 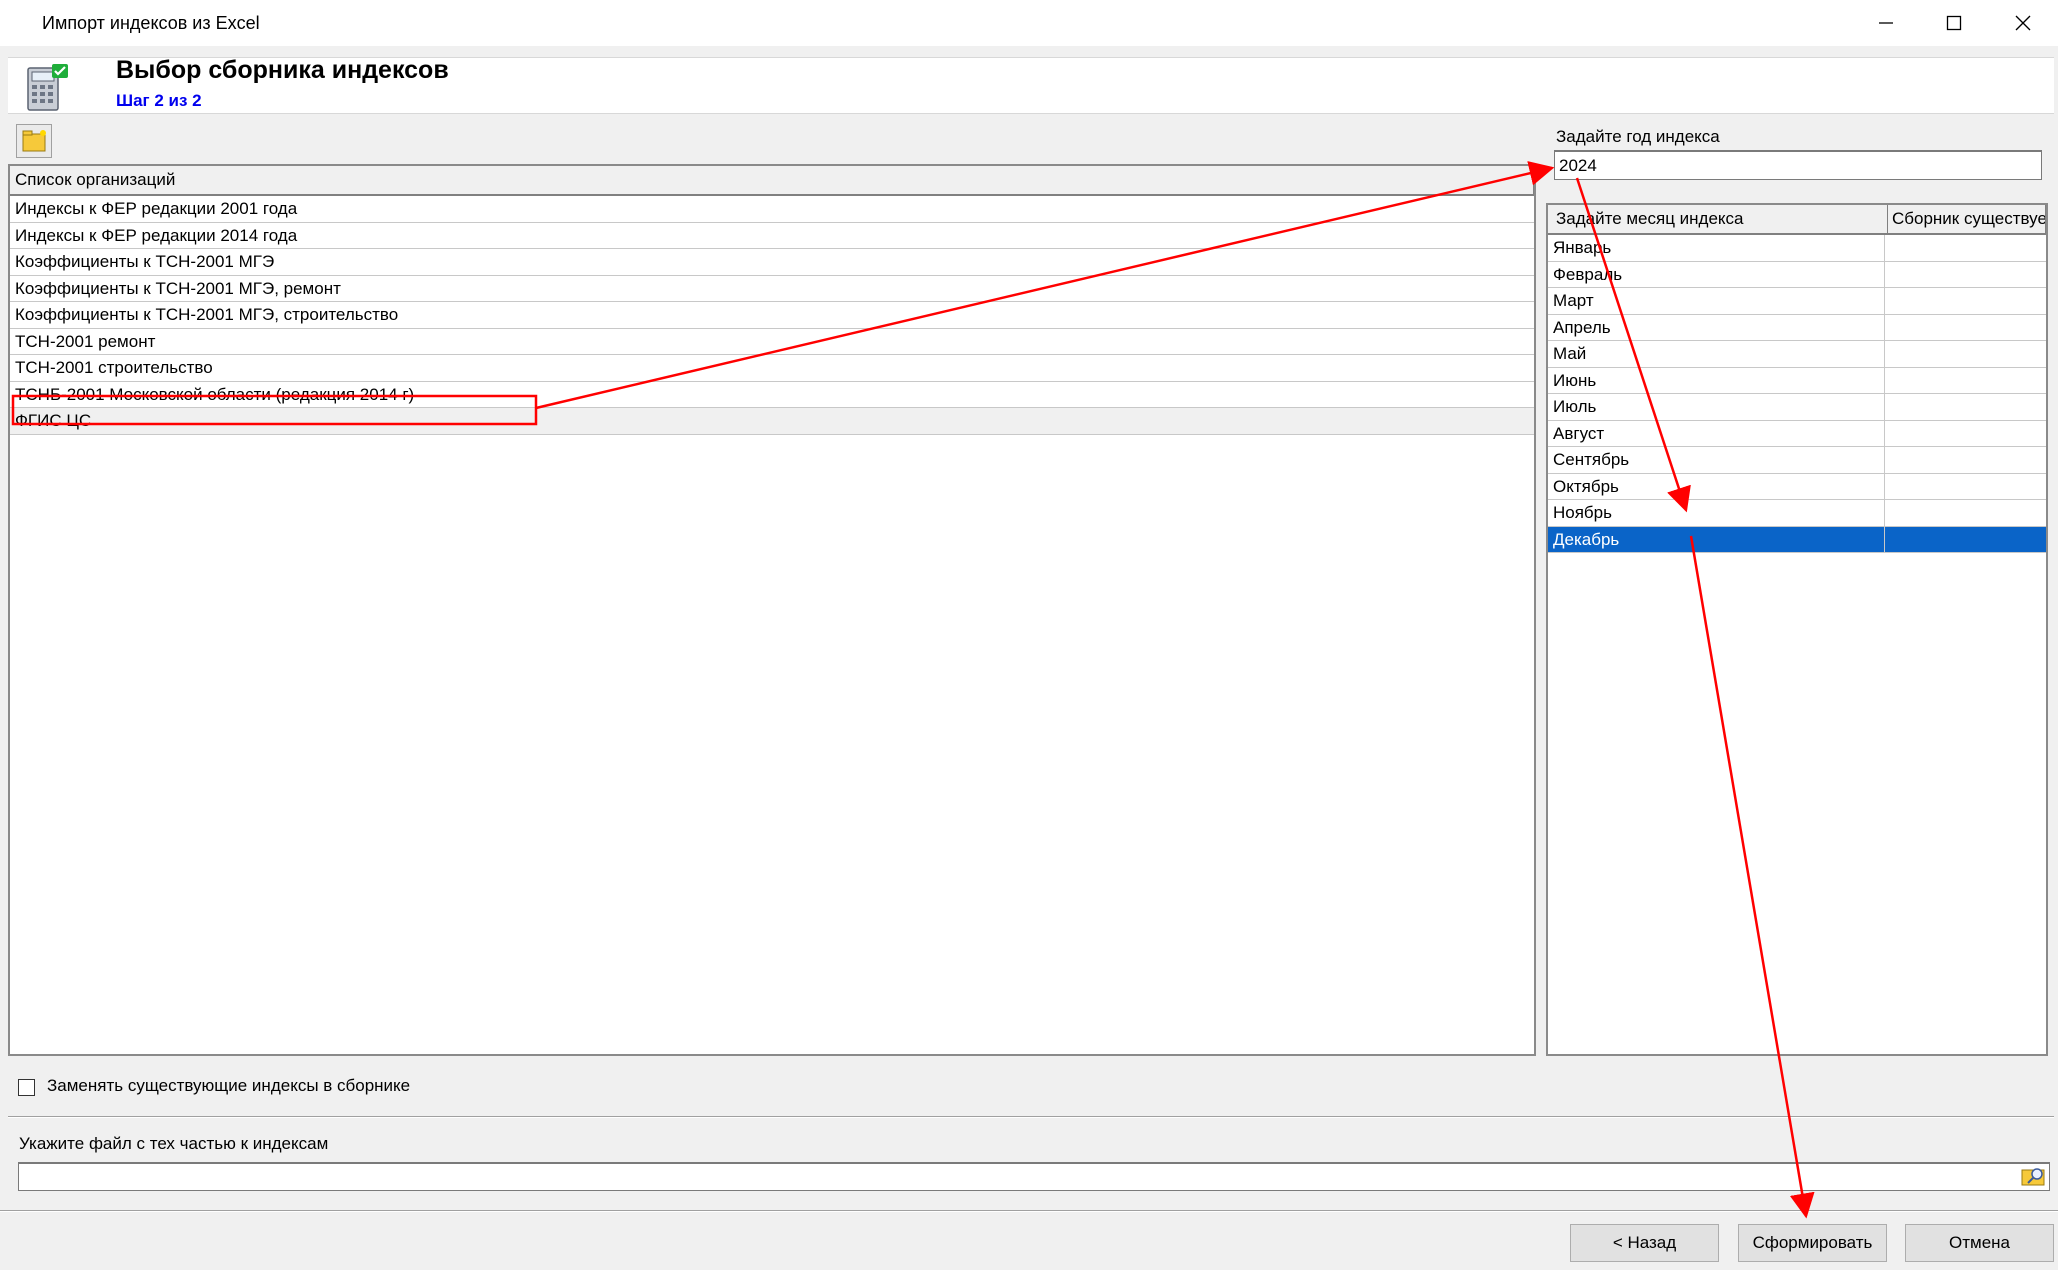 I want to click on month-cell: Май, so click(x=1716, y=354).